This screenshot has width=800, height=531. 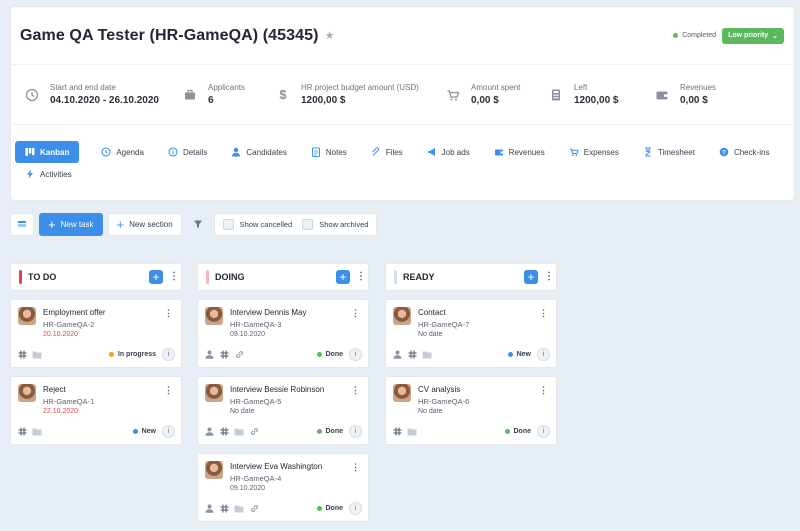 I want to click on card-code: HR-GameQA-6, so click(x=444, y=401).